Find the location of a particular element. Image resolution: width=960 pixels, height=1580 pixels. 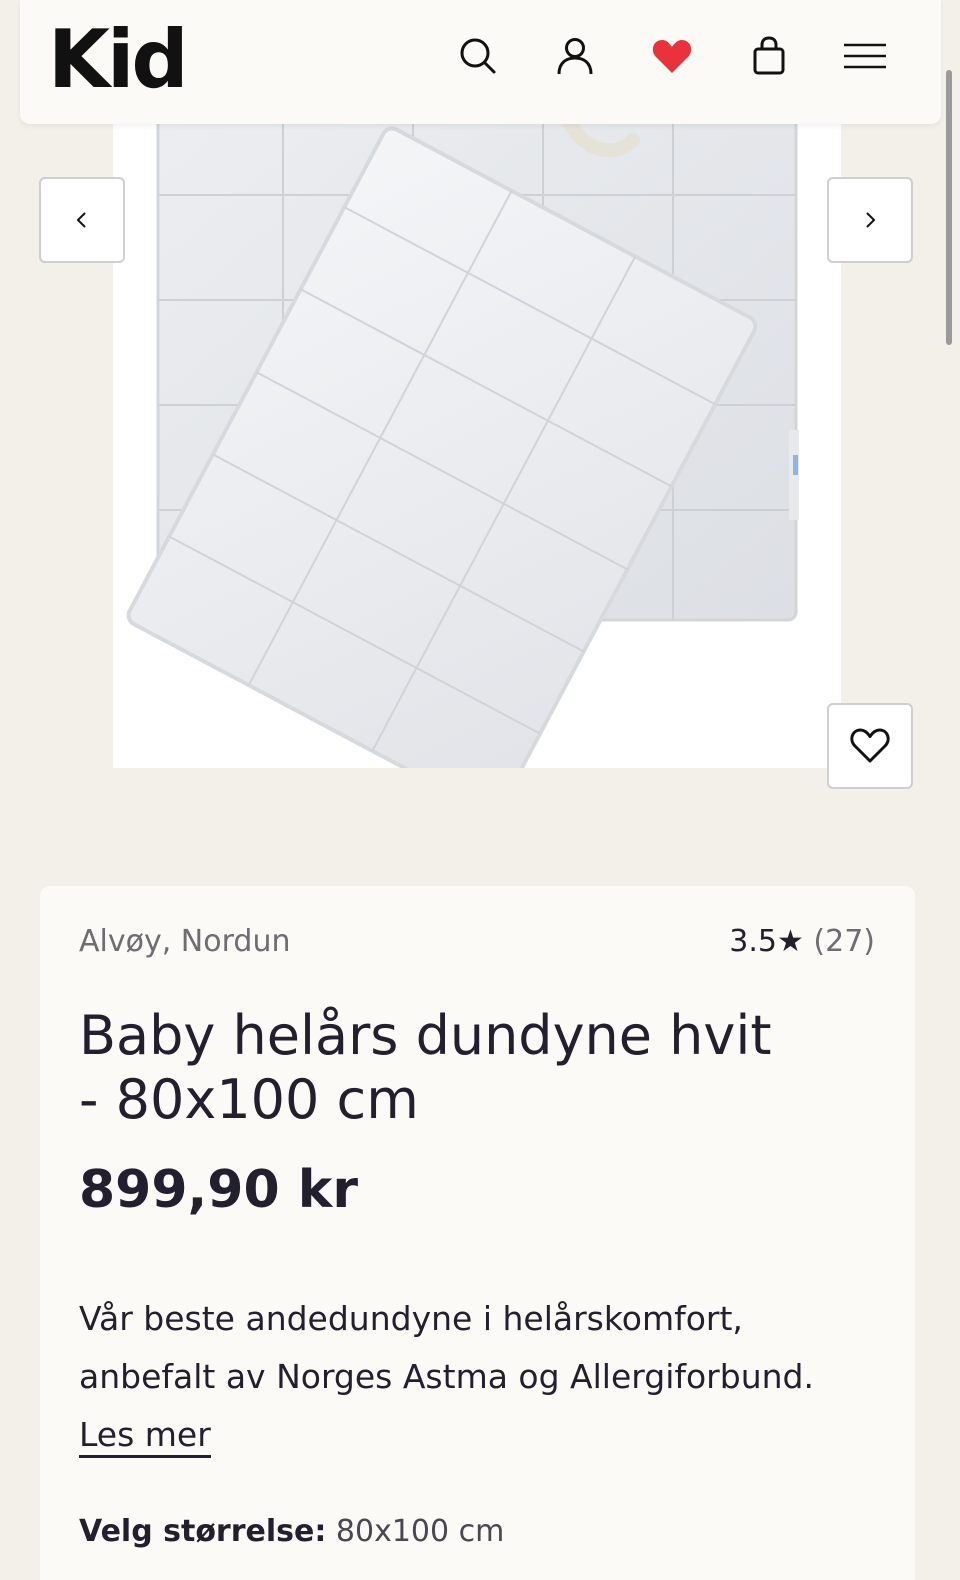

product-rating: 3.5★ (27) is located at coordinates (802, 941).